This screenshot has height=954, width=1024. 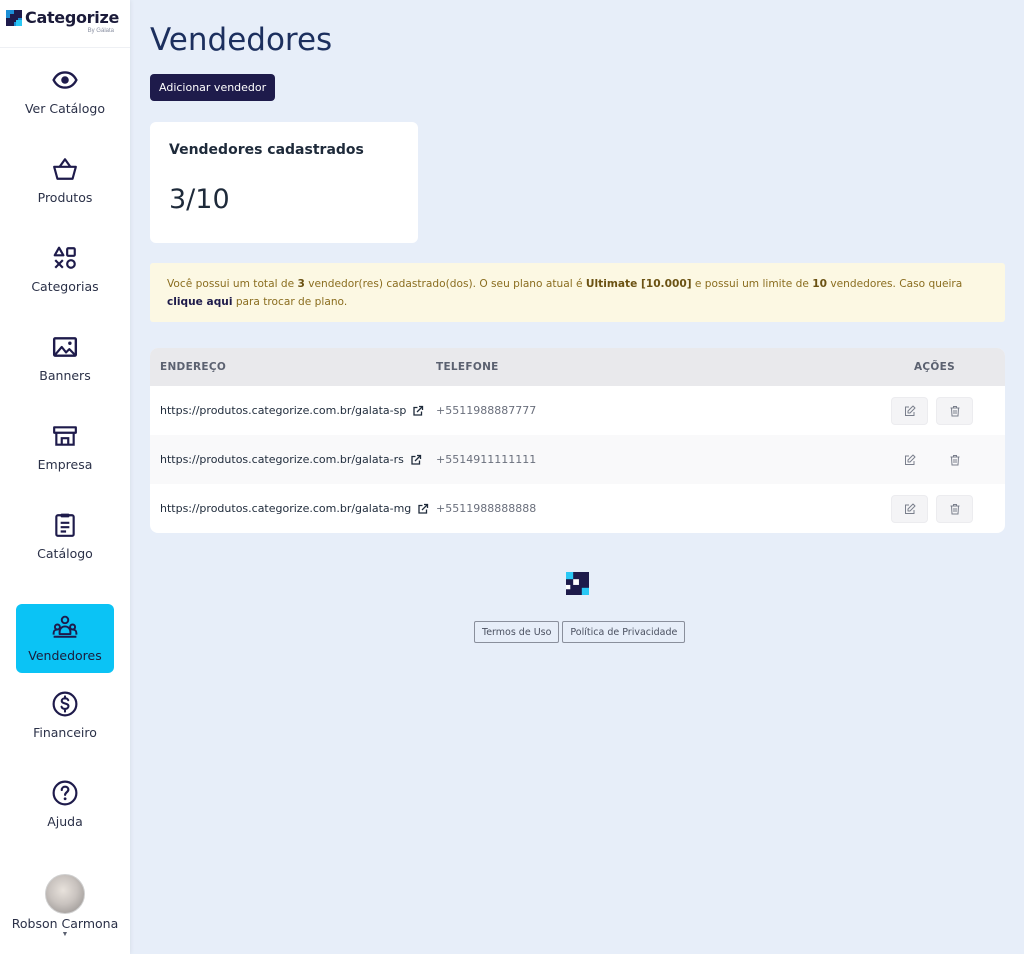 What do you see at coordinates (65, 821) in the screenshot?
I see `sidebar-item-label: Ajuda` at bounding box center [65, 821].